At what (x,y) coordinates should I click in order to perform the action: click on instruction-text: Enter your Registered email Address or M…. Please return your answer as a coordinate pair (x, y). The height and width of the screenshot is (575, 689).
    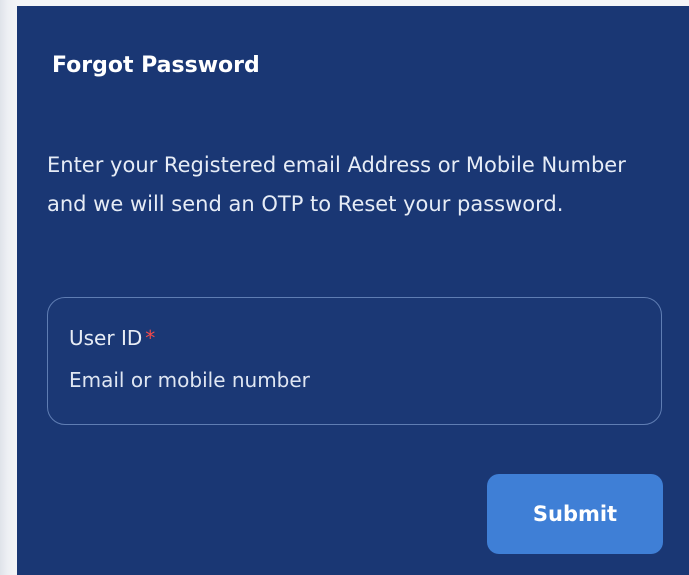
    Looking at the image, I should click on (336, 184).